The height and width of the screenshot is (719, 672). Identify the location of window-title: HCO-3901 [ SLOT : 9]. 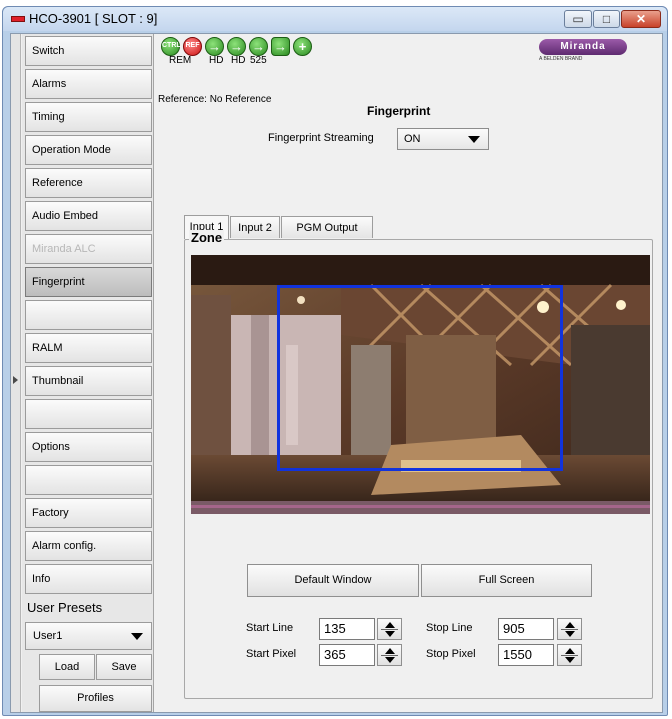
(93, 18).